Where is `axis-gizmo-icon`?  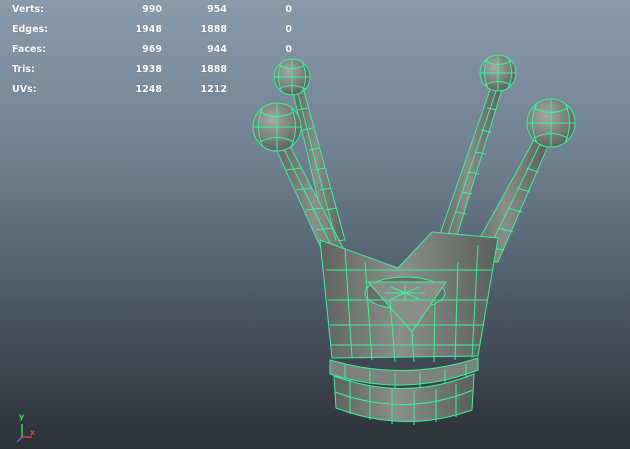
axis-gizmo-icon is located at coordinates (24, 433).